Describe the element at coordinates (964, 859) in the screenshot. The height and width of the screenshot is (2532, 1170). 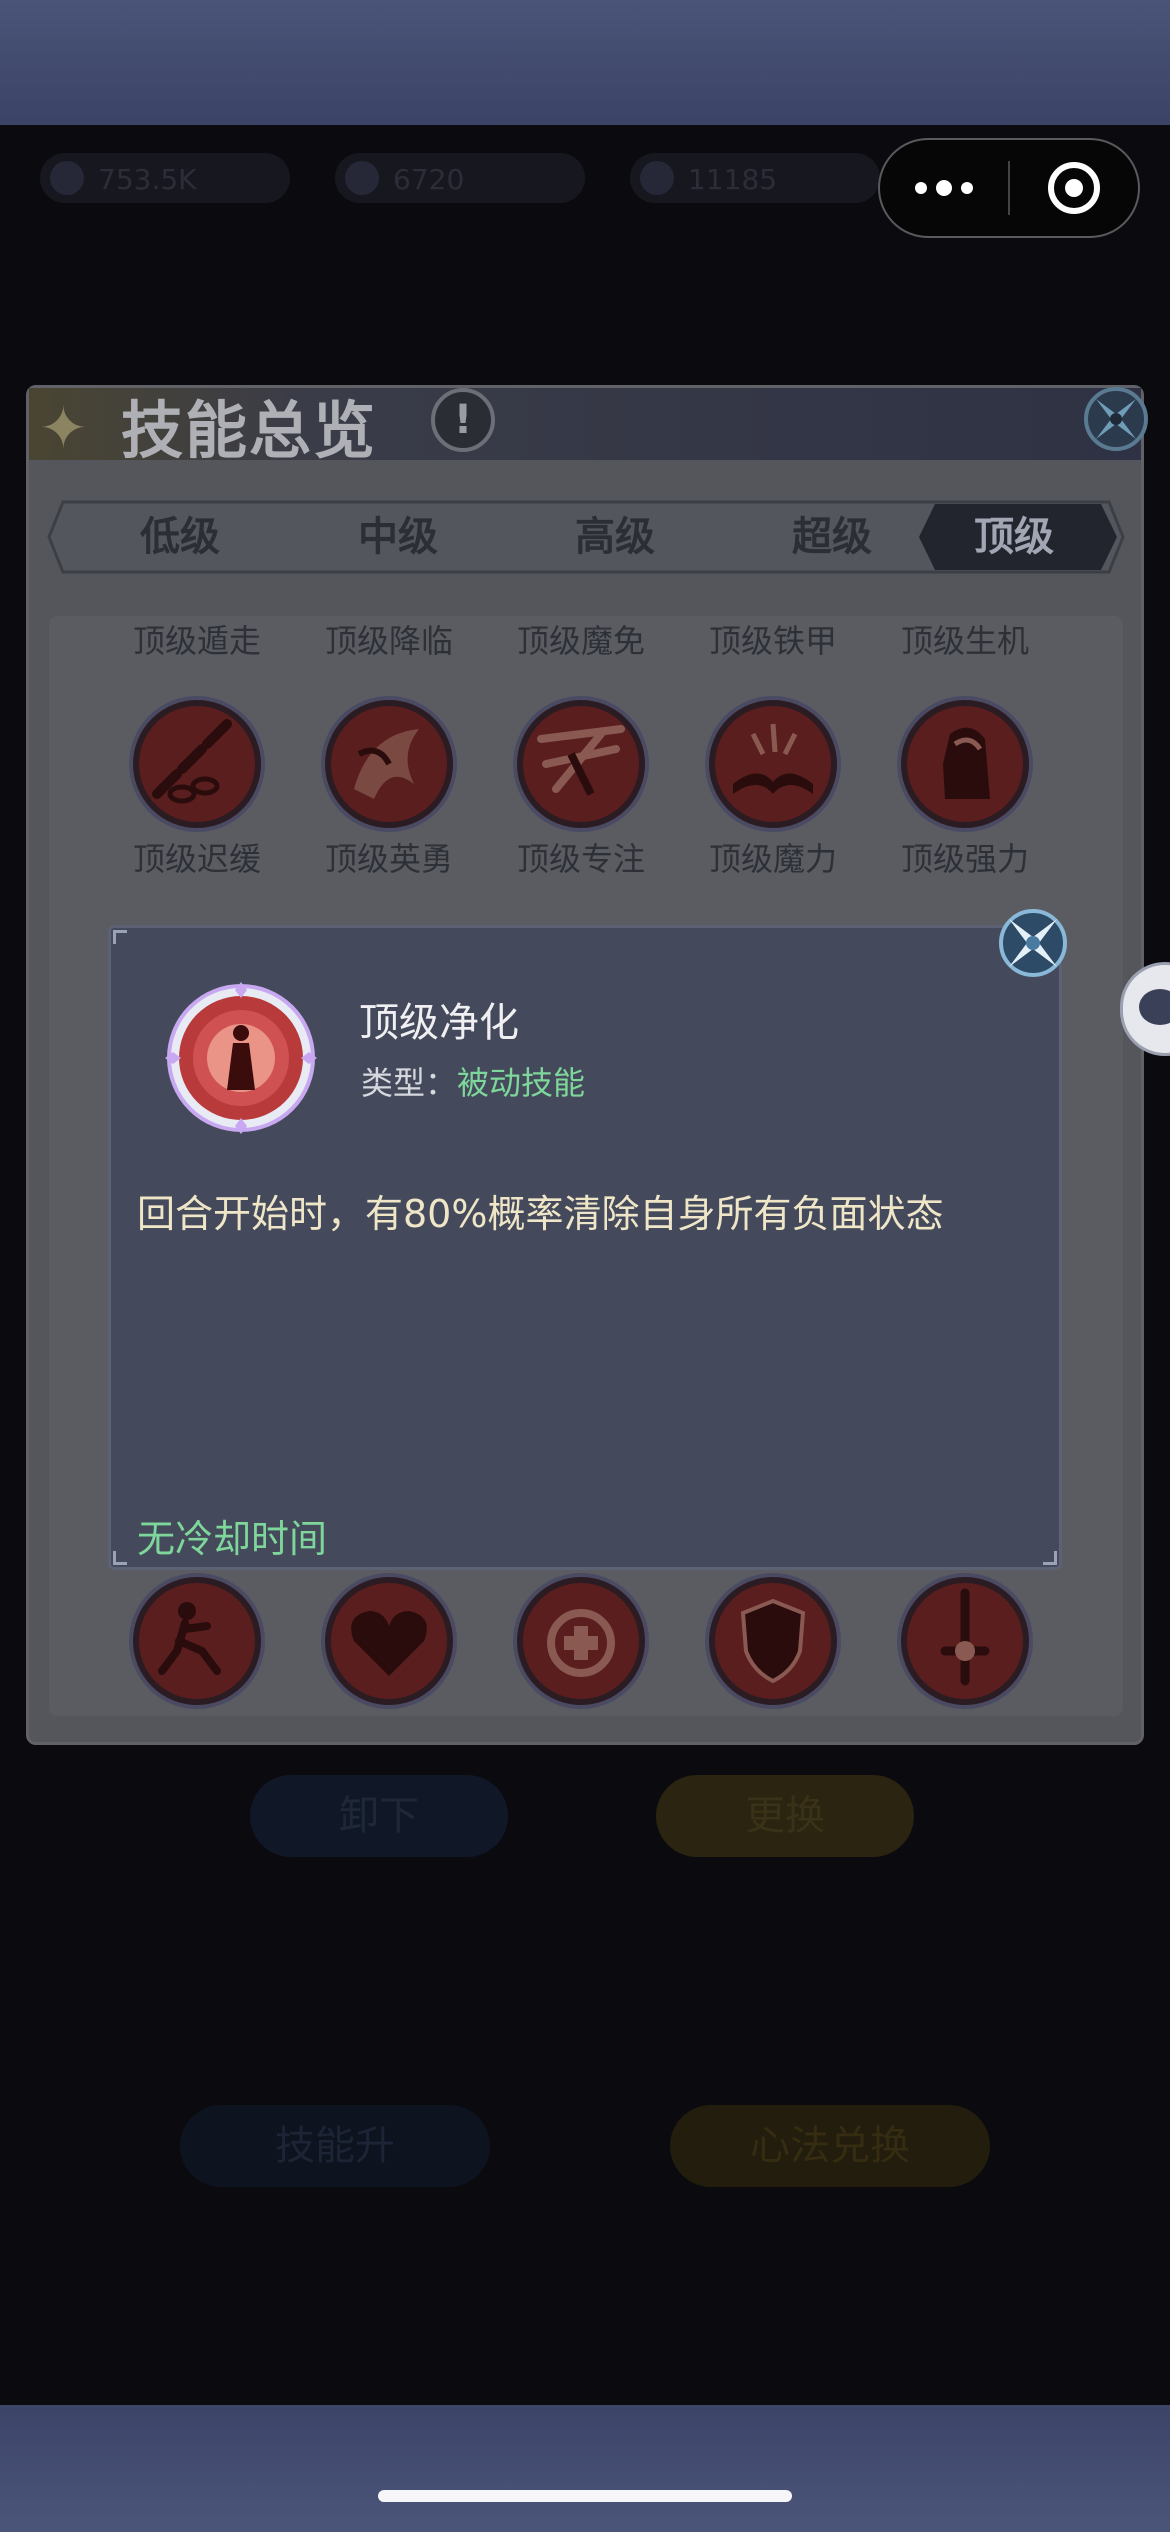
I see `skill-label: 顶级强力` at that location.